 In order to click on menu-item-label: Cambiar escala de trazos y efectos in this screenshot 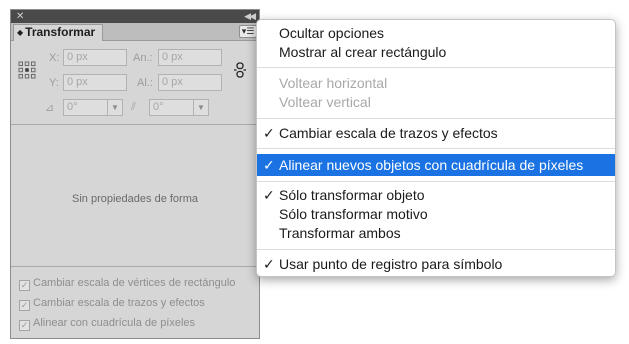, I will do `click(388, 133)`.